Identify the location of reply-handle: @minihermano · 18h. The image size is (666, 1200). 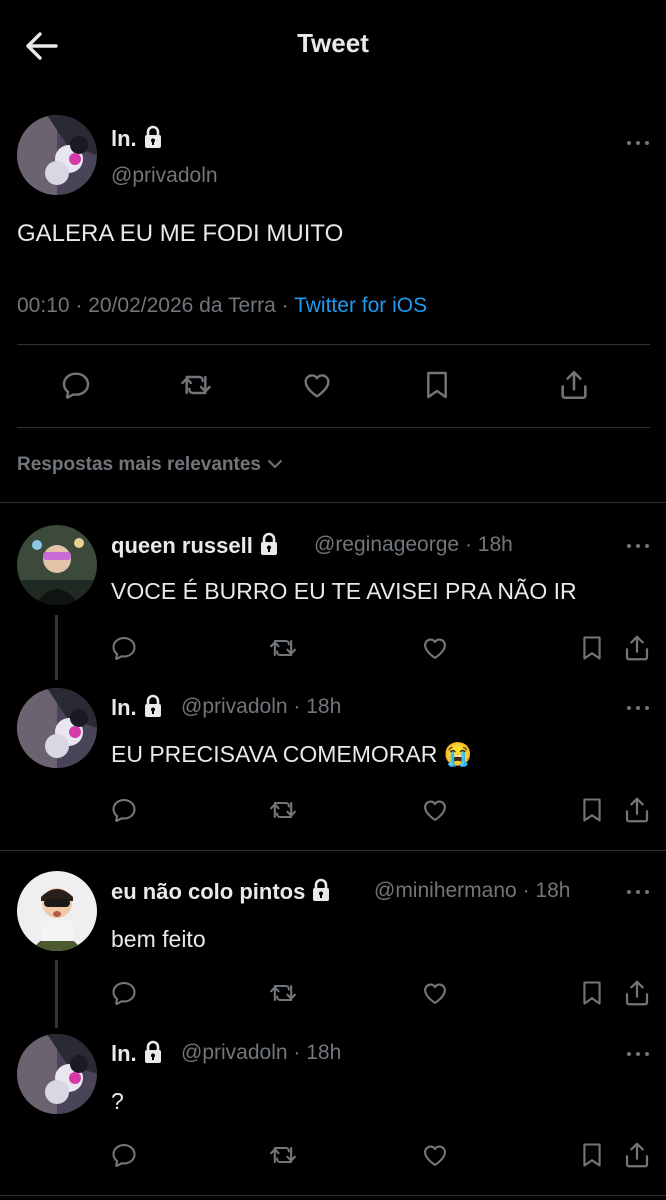
(472, 891).